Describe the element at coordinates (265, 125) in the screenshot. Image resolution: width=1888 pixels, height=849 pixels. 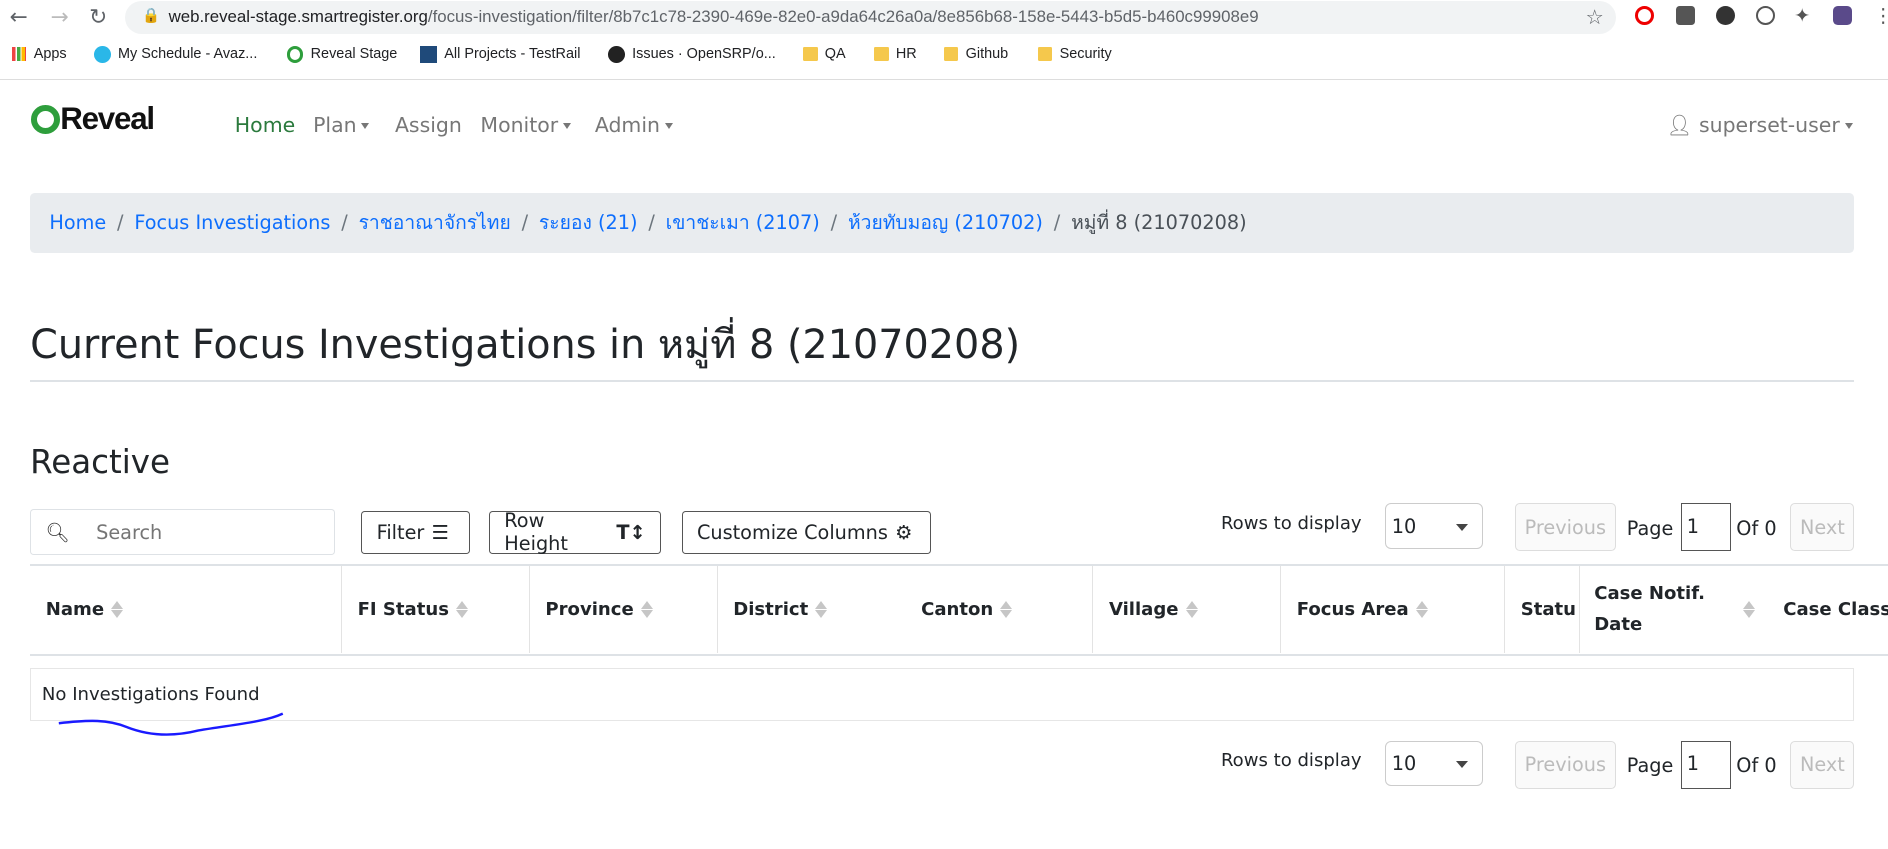
I see `nav-home: Home` at that location.